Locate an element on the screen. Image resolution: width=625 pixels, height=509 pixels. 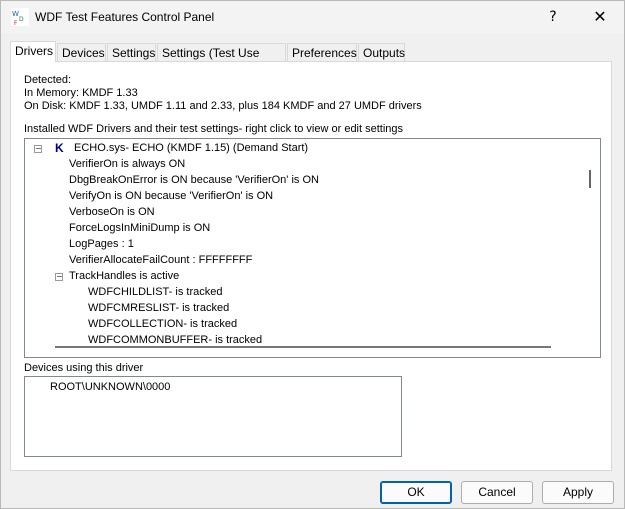
vertical-scrollbar-thumb is located at coordinates (590, 179).